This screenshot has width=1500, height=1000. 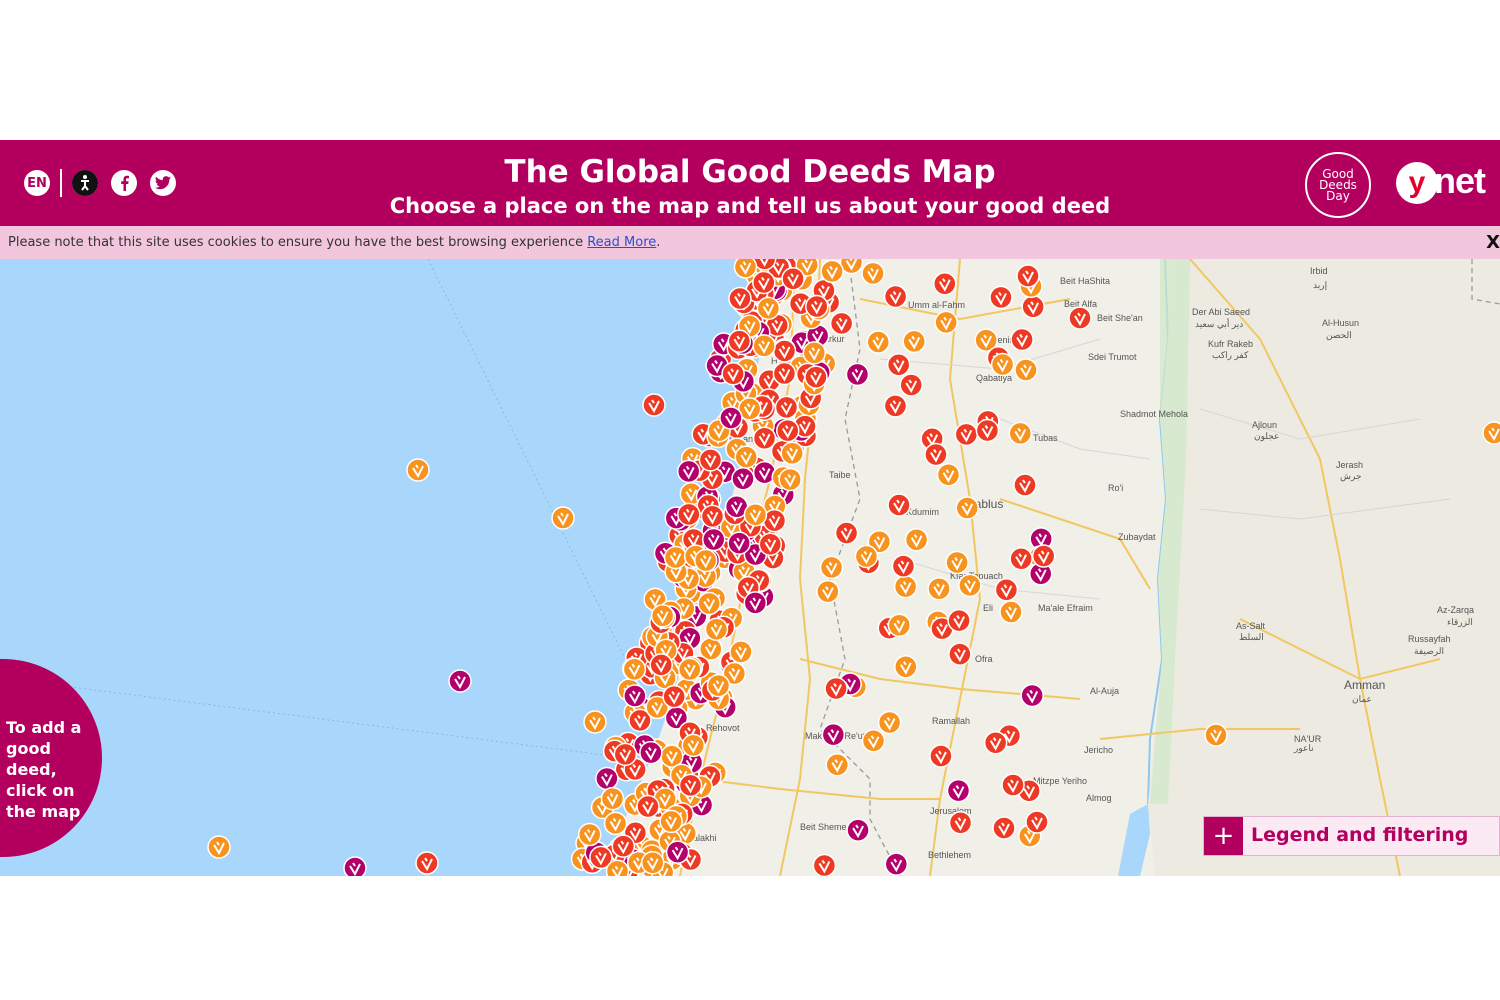 What do you see at coordinates (1338, 185) in the screenshot?
I see `good-deeds-day-logo: Good Deeds Day` at bounding box center [1338, 185].